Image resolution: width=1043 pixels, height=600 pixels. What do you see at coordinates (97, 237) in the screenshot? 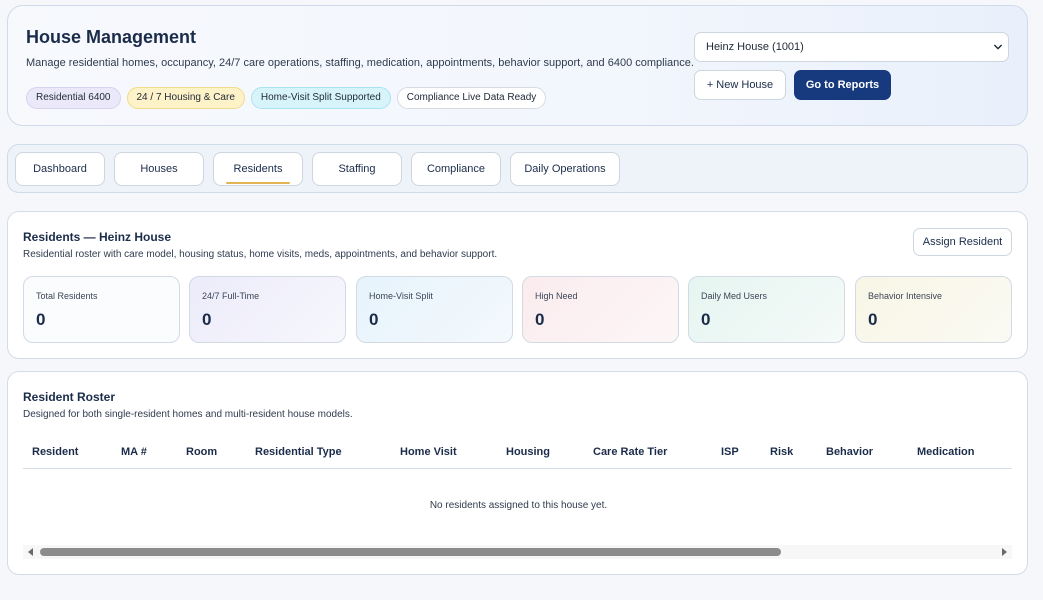
I see `residents-title: Residents — Heinz House` at bounding box center [97, 237].